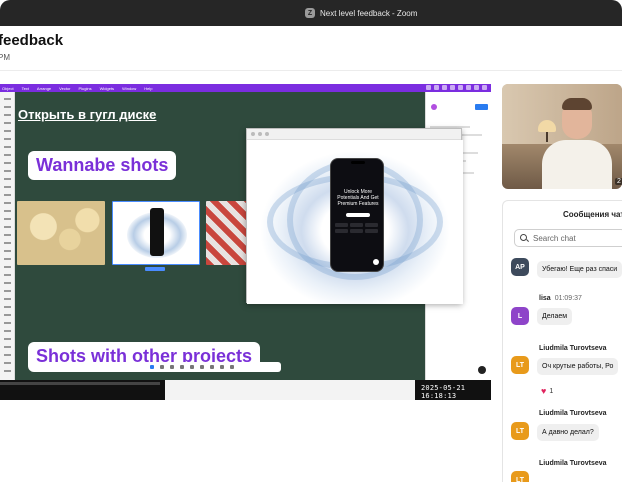 This screenshot has height=482, width=622. Describe the element at coordinates (5, 57) in the screenshot. I see `meeting-subtitle: PM` at that location.